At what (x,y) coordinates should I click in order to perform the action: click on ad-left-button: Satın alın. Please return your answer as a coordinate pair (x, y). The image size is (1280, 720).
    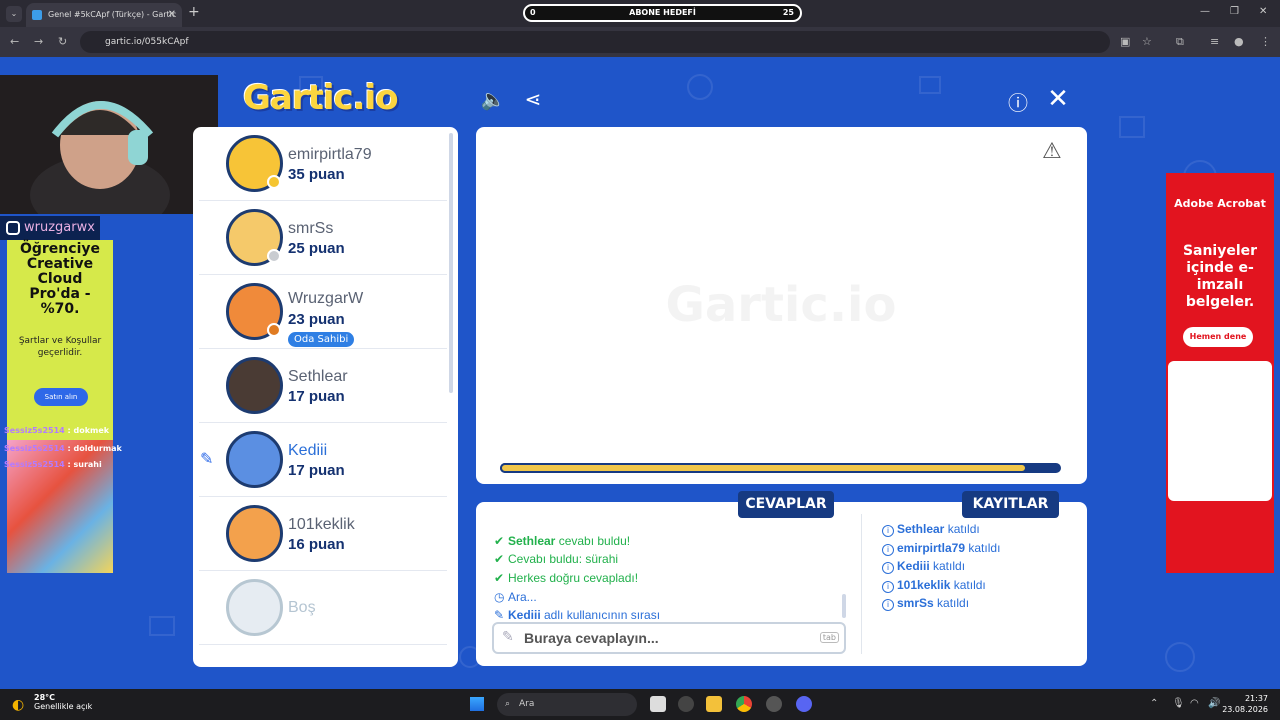
    Looking at the image, I should click on (61, 397).